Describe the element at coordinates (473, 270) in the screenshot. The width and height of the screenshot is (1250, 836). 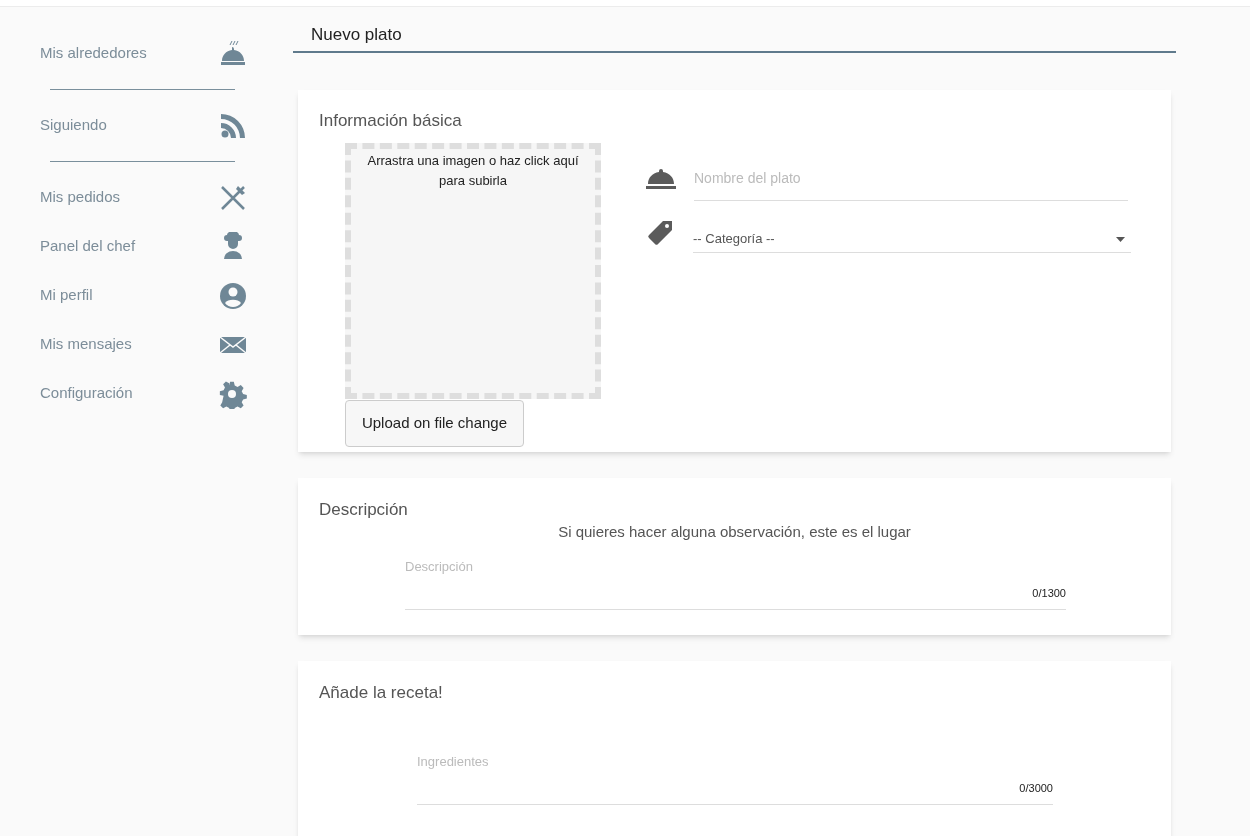
I see `image-dropzone: Arrastra una imagen o haz click aquí para subirla` at that location.